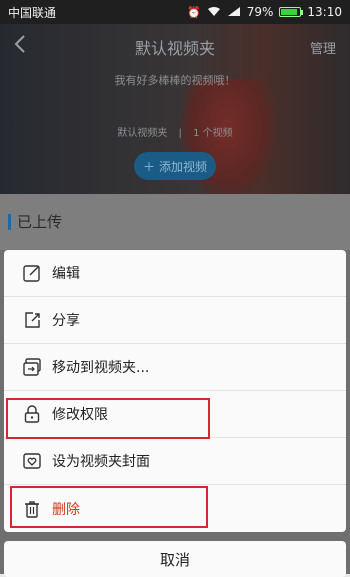 Image resolution: width=350 pixels, height=577 pixels. Describe the element at coordinates (234, 12) in the screenshot. I see `signal-icon` at that location.